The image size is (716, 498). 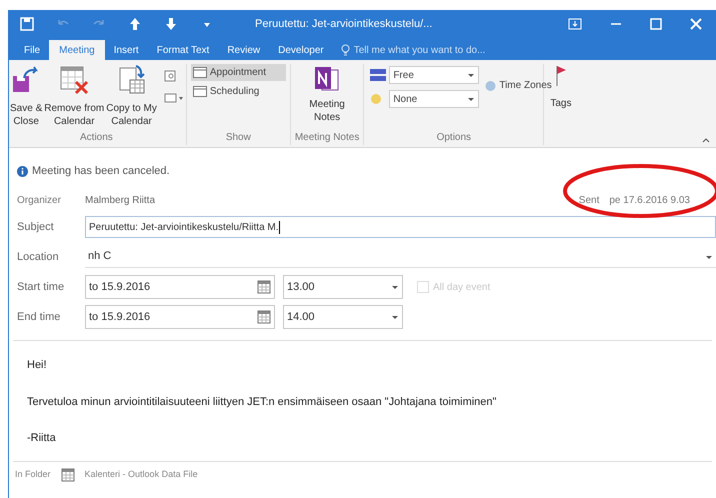 What do you see at coordinates (238, 138) in the screenshot?
I see `ribbon-group-label: Show` at bounding box center [238, 138].